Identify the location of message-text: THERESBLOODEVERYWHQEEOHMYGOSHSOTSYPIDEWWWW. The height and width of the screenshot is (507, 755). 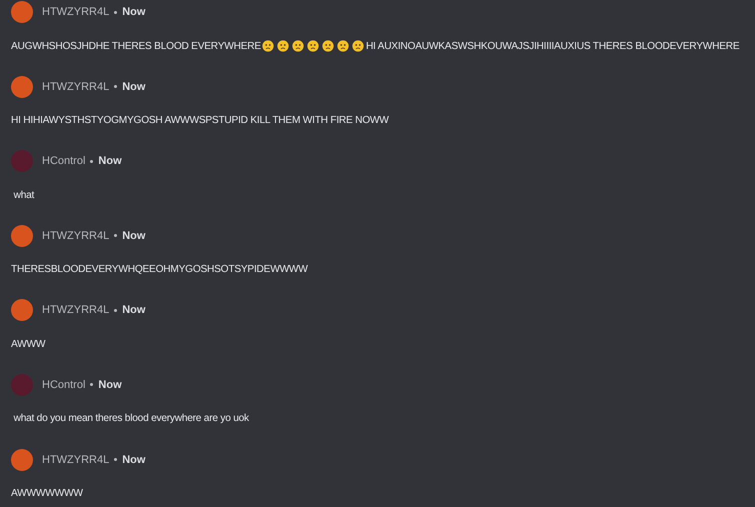
(159, 270).